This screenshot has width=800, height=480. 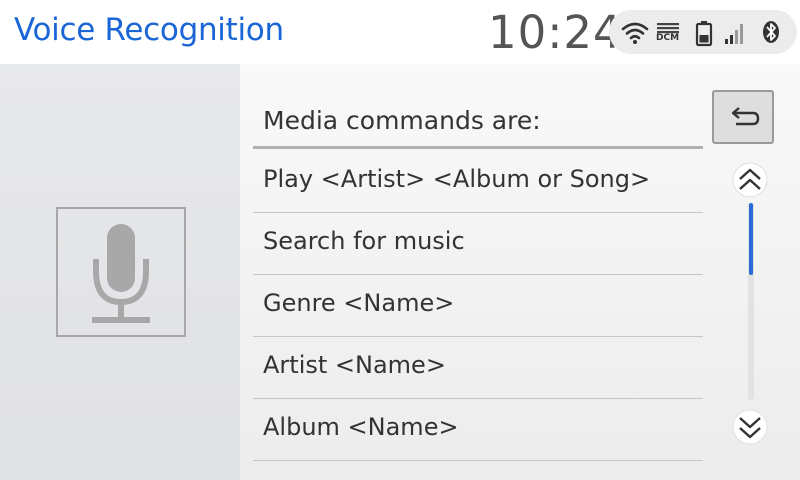 I want to click on list-header: Media commands are:, so click(x=478, y=122).